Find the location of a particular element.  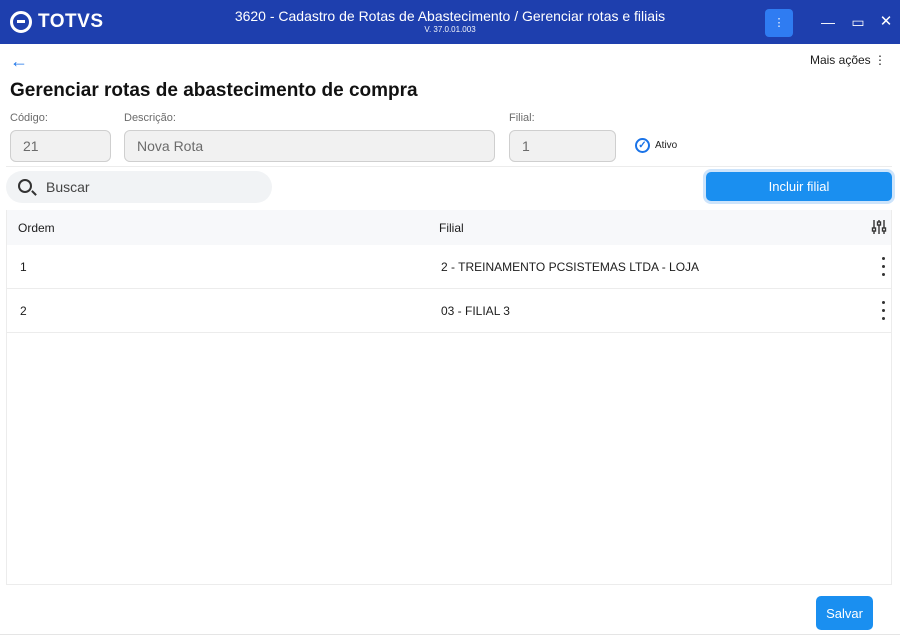

back-arrow-icon: ← is located at coordinates (19, 61).